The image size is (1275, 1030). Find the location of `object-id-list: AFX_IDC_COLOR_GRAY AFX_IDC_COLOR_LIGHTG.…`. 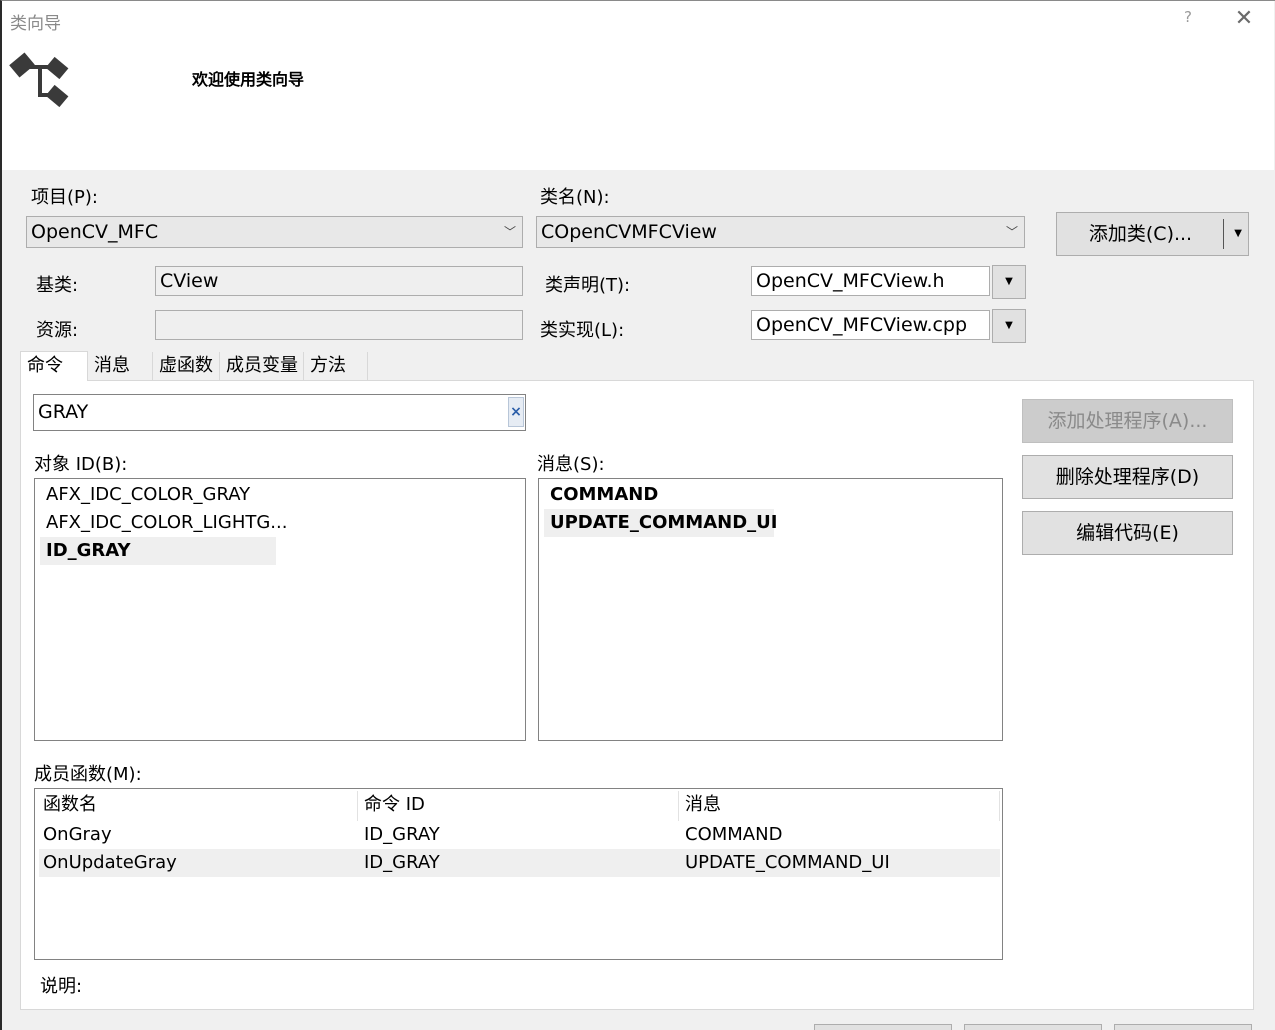

object-id-list: AFX_IDC_COLOR_GRAY AFX_IDC_COLOR_LIGHTG.… is located at coordinates (280, 609).